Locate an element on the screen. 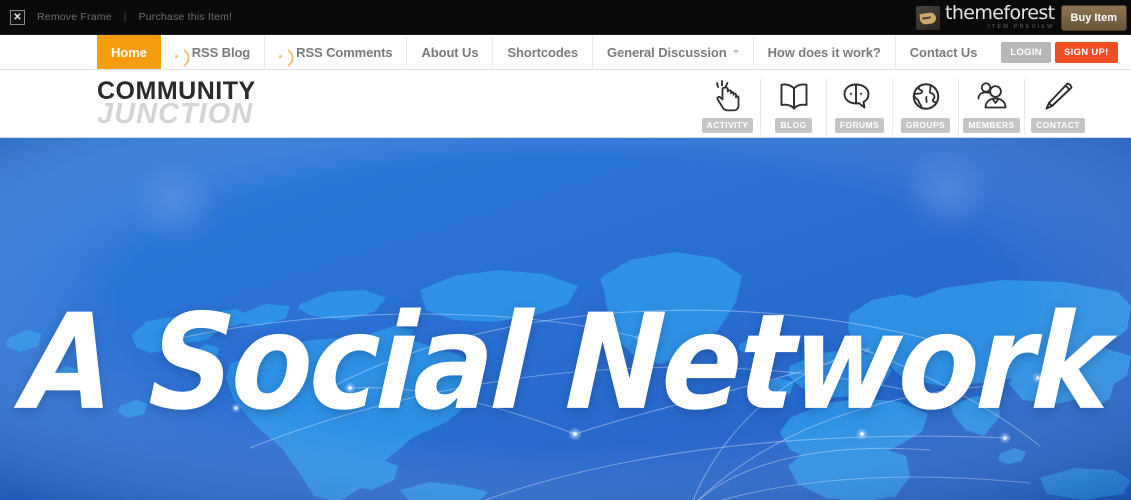 Image resolution: width=1131 pixels, height=500 pixels. login-button: LOGIN is located at coordinates (1026, 52).